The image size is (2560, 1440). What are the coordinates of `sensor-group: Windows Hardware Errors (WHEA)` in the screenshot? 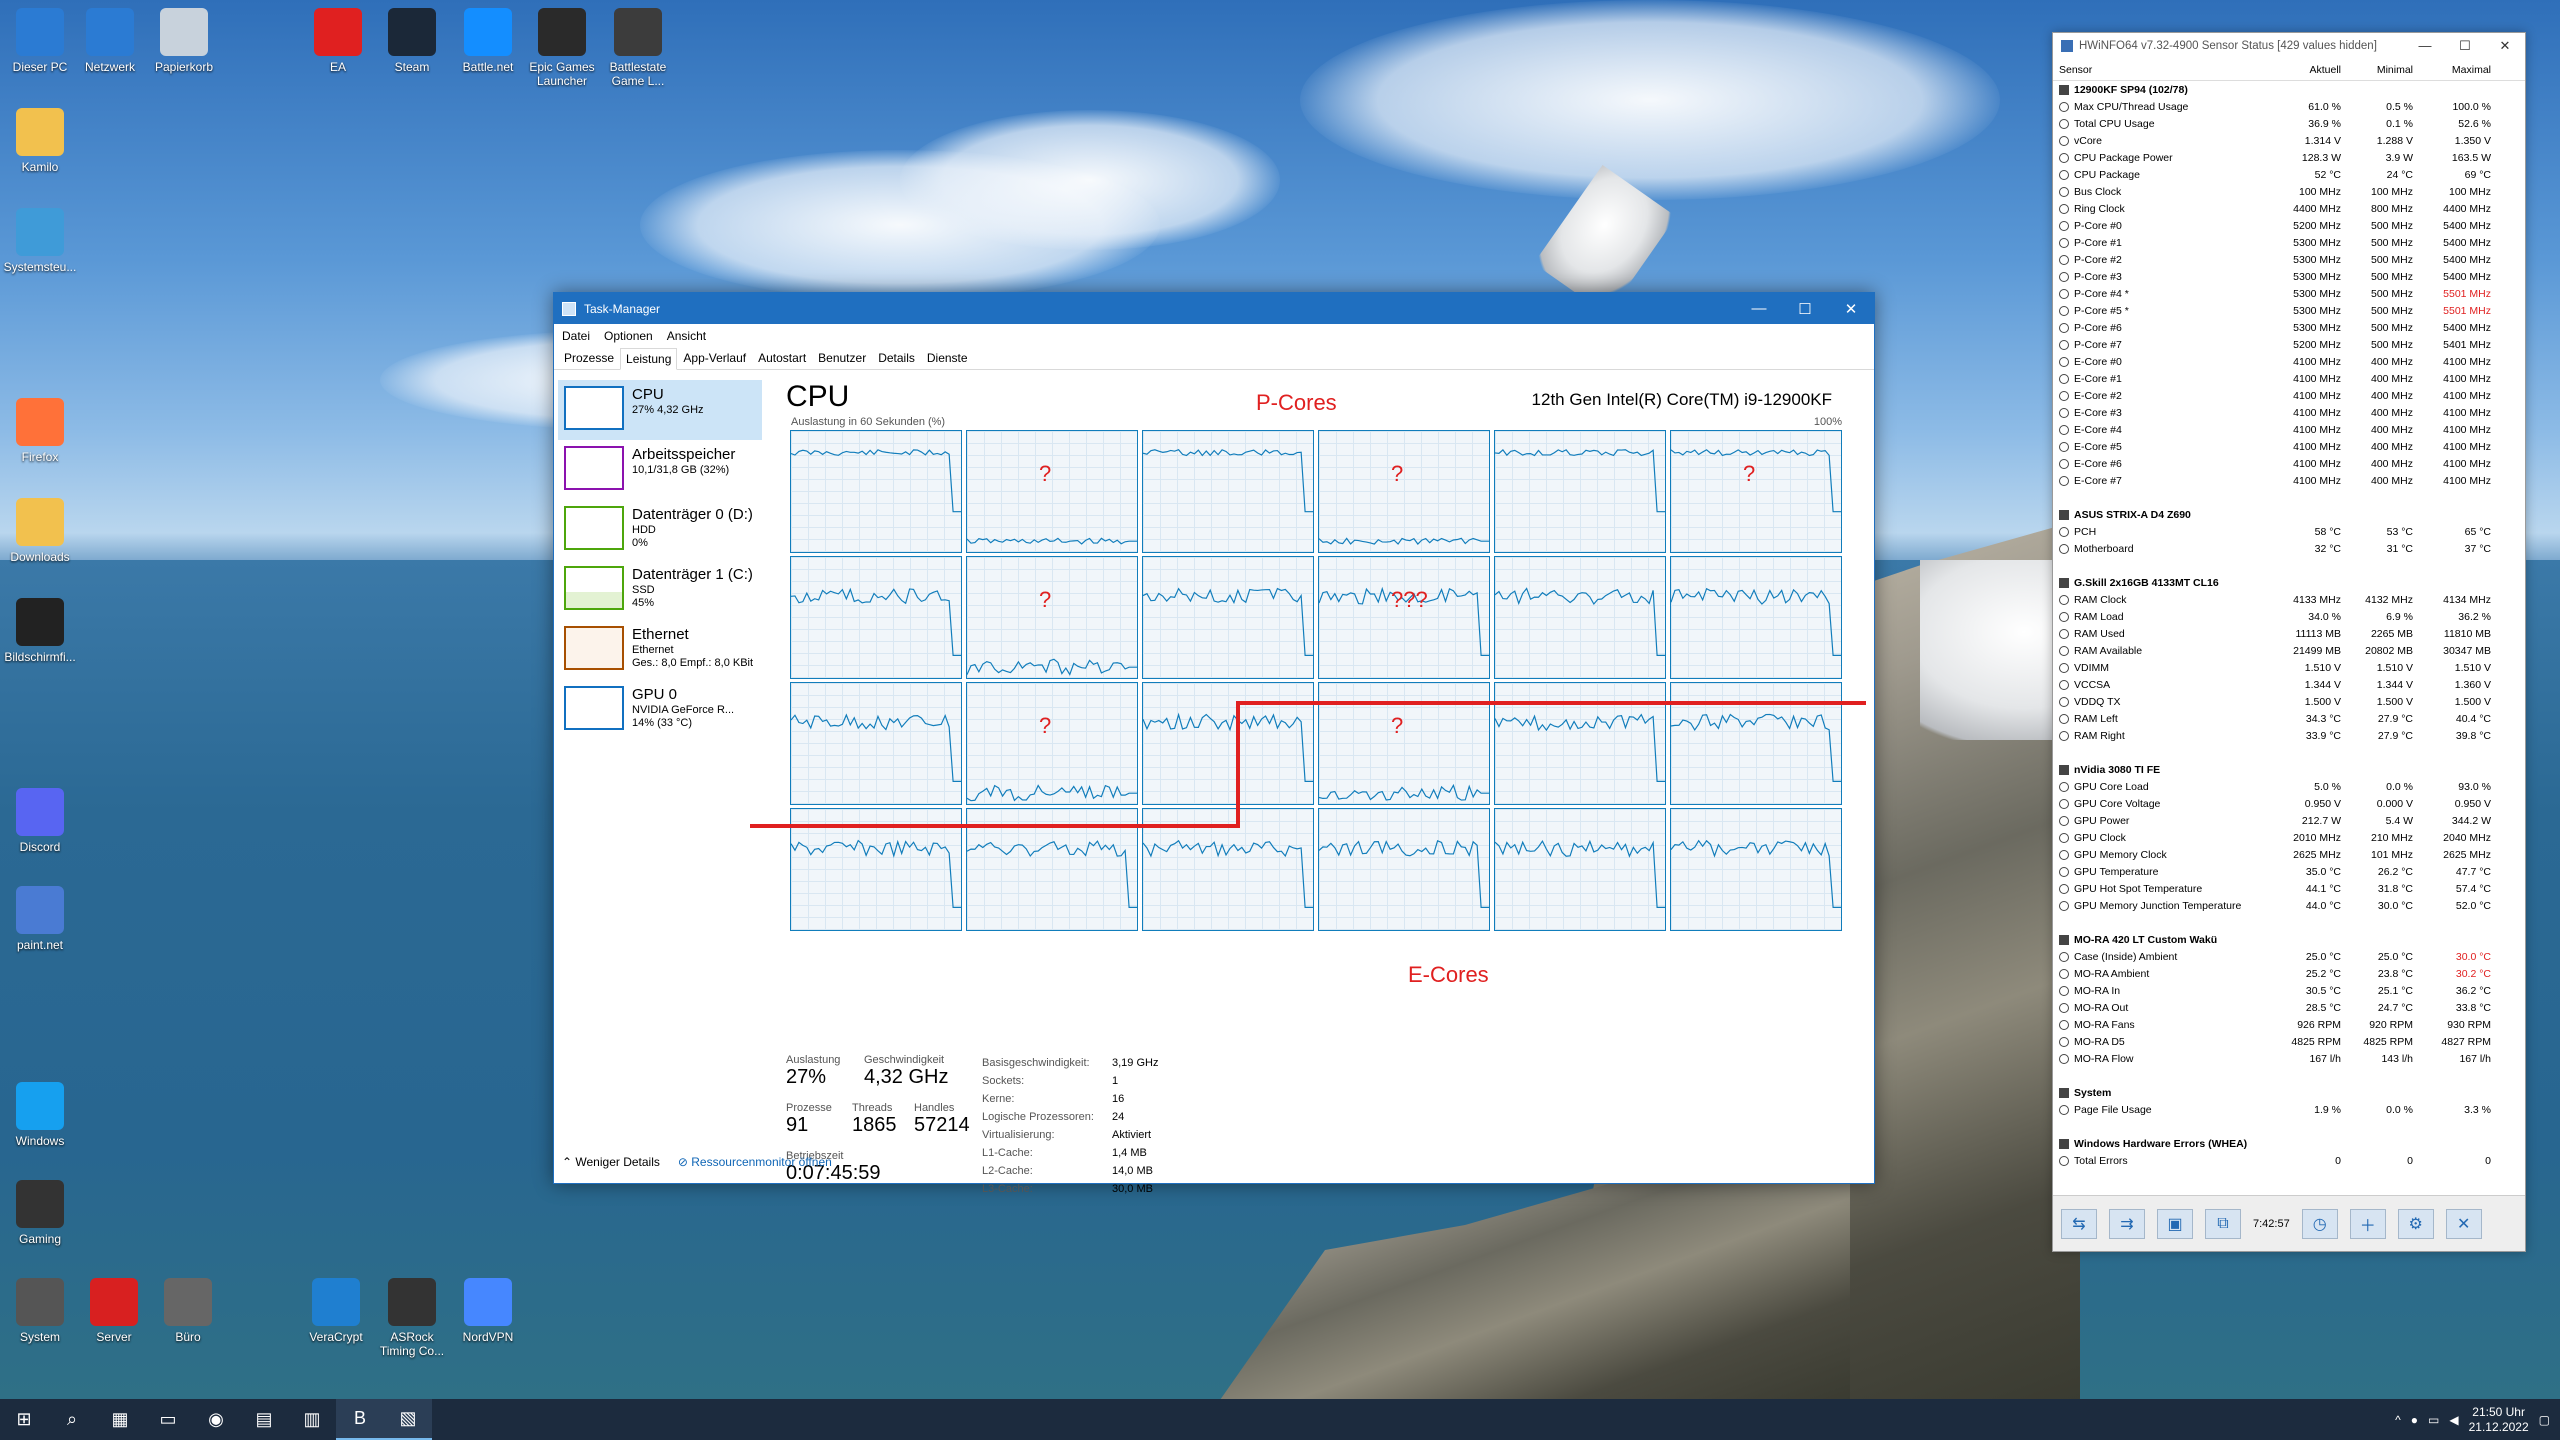 It's located at (2289, 1143).